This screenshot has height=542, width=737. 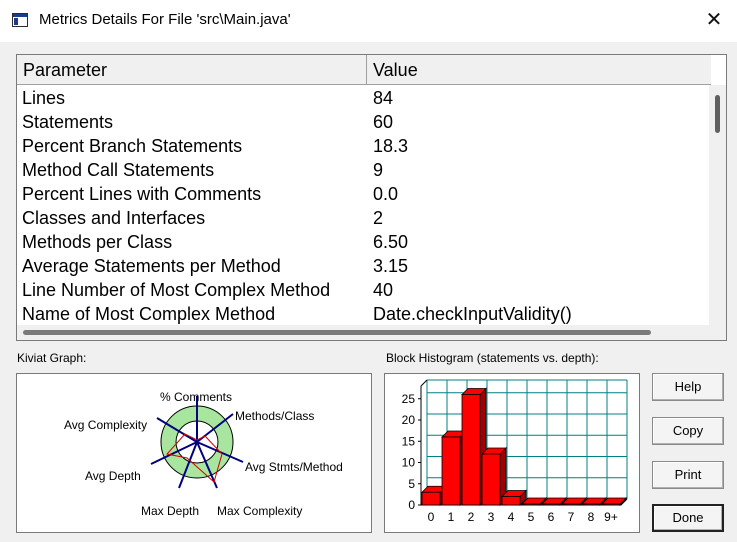 What do you see at coordinates (409, 463) in the screenshot?
I see `y-tick-label: 10` at bounding box center [409, 463].